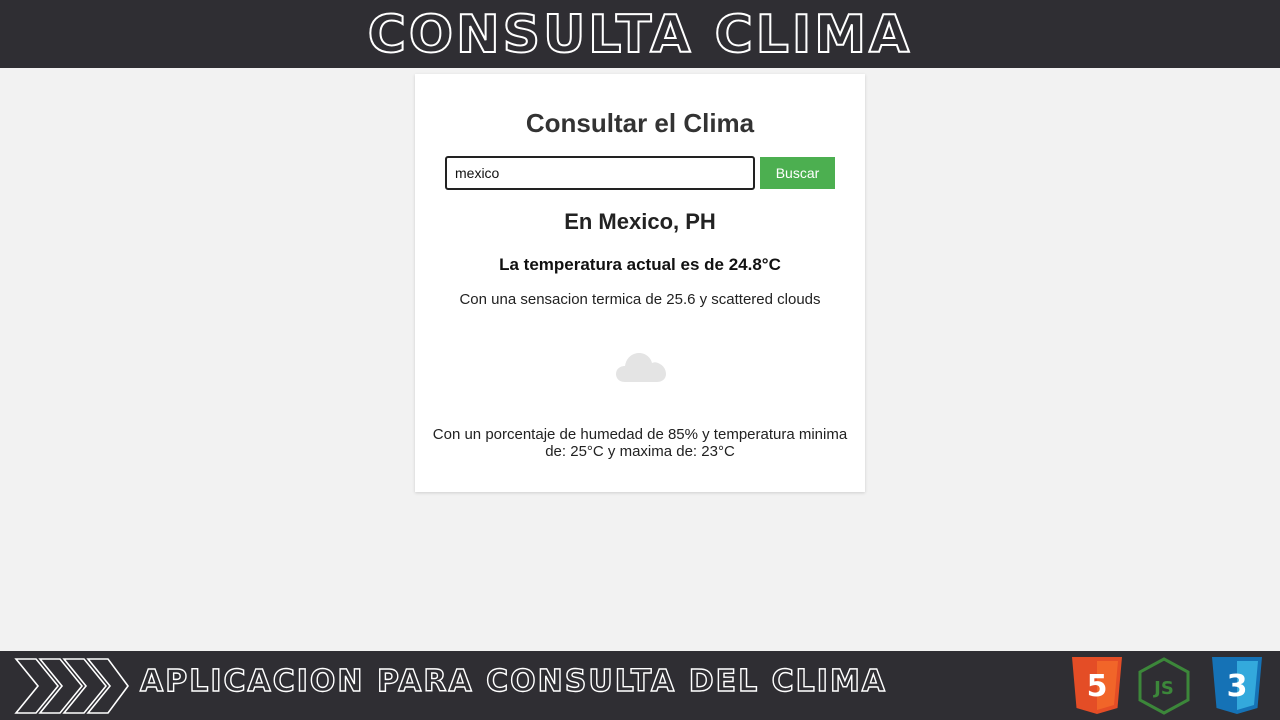  I want to click on banner-title: CONSULTA CLIMA, so click(640, 35).